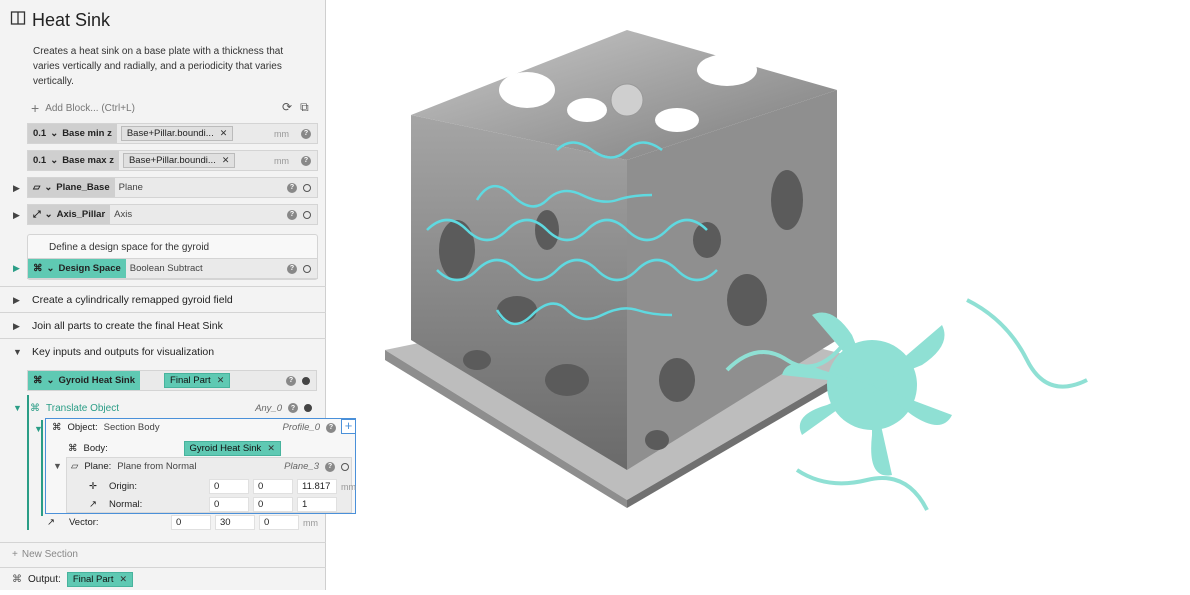 This screenshot has height=595, width=1190. What do you see at coordinates (163, 554) in the screenshot?
I see `new-section-button: + New Section` at bounding box center [163, 554].